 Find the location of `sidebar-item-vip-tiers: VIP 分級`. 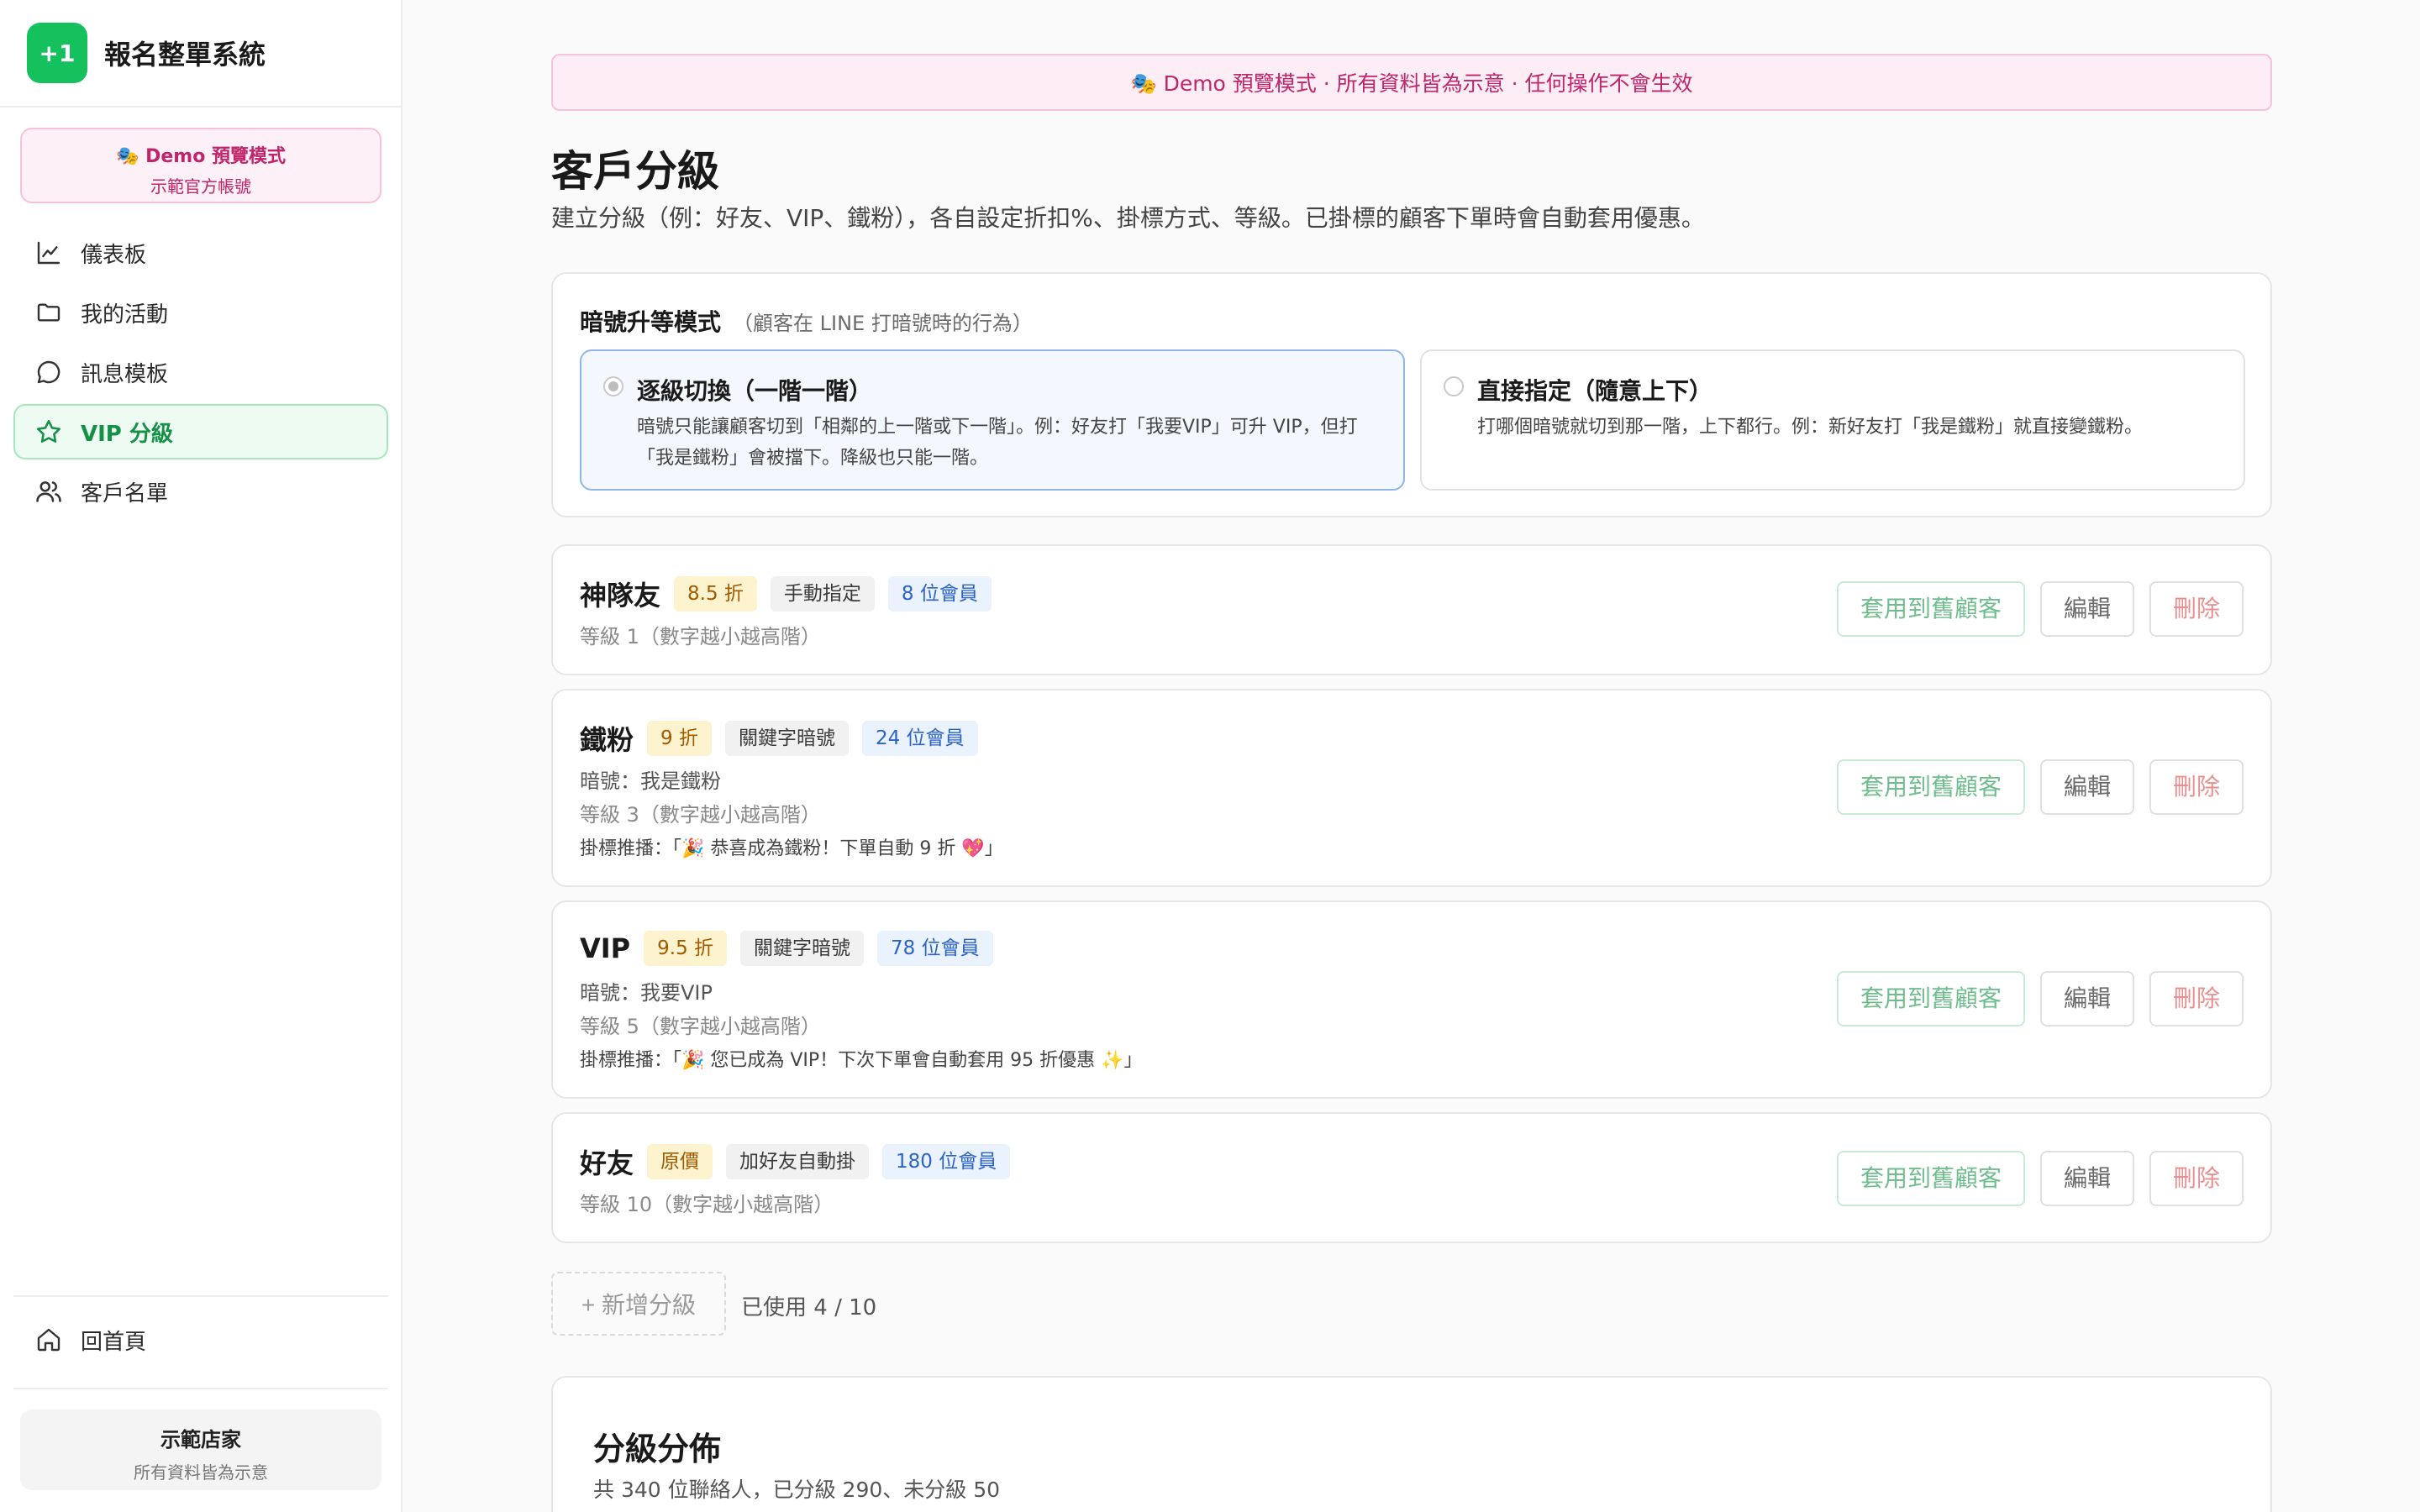

sidebar-item-vip-tiers: VIP 分級 is located at coordinates (200, 431).